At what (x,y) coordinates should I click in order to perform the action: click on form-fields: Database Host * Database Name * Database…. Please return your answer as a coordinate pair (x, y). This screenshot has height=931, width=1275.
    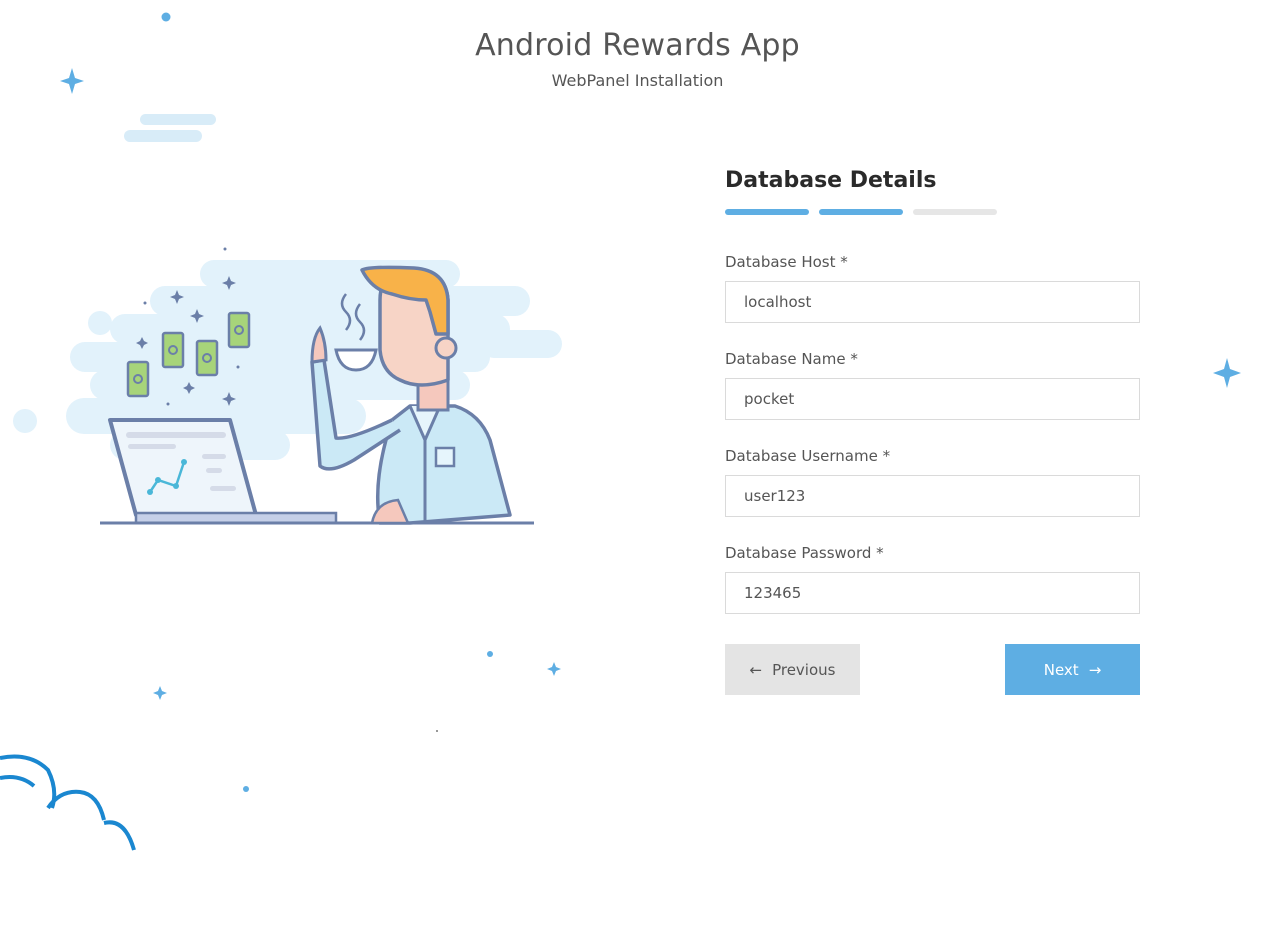
    Looking at the image, I should click on (932, 433).